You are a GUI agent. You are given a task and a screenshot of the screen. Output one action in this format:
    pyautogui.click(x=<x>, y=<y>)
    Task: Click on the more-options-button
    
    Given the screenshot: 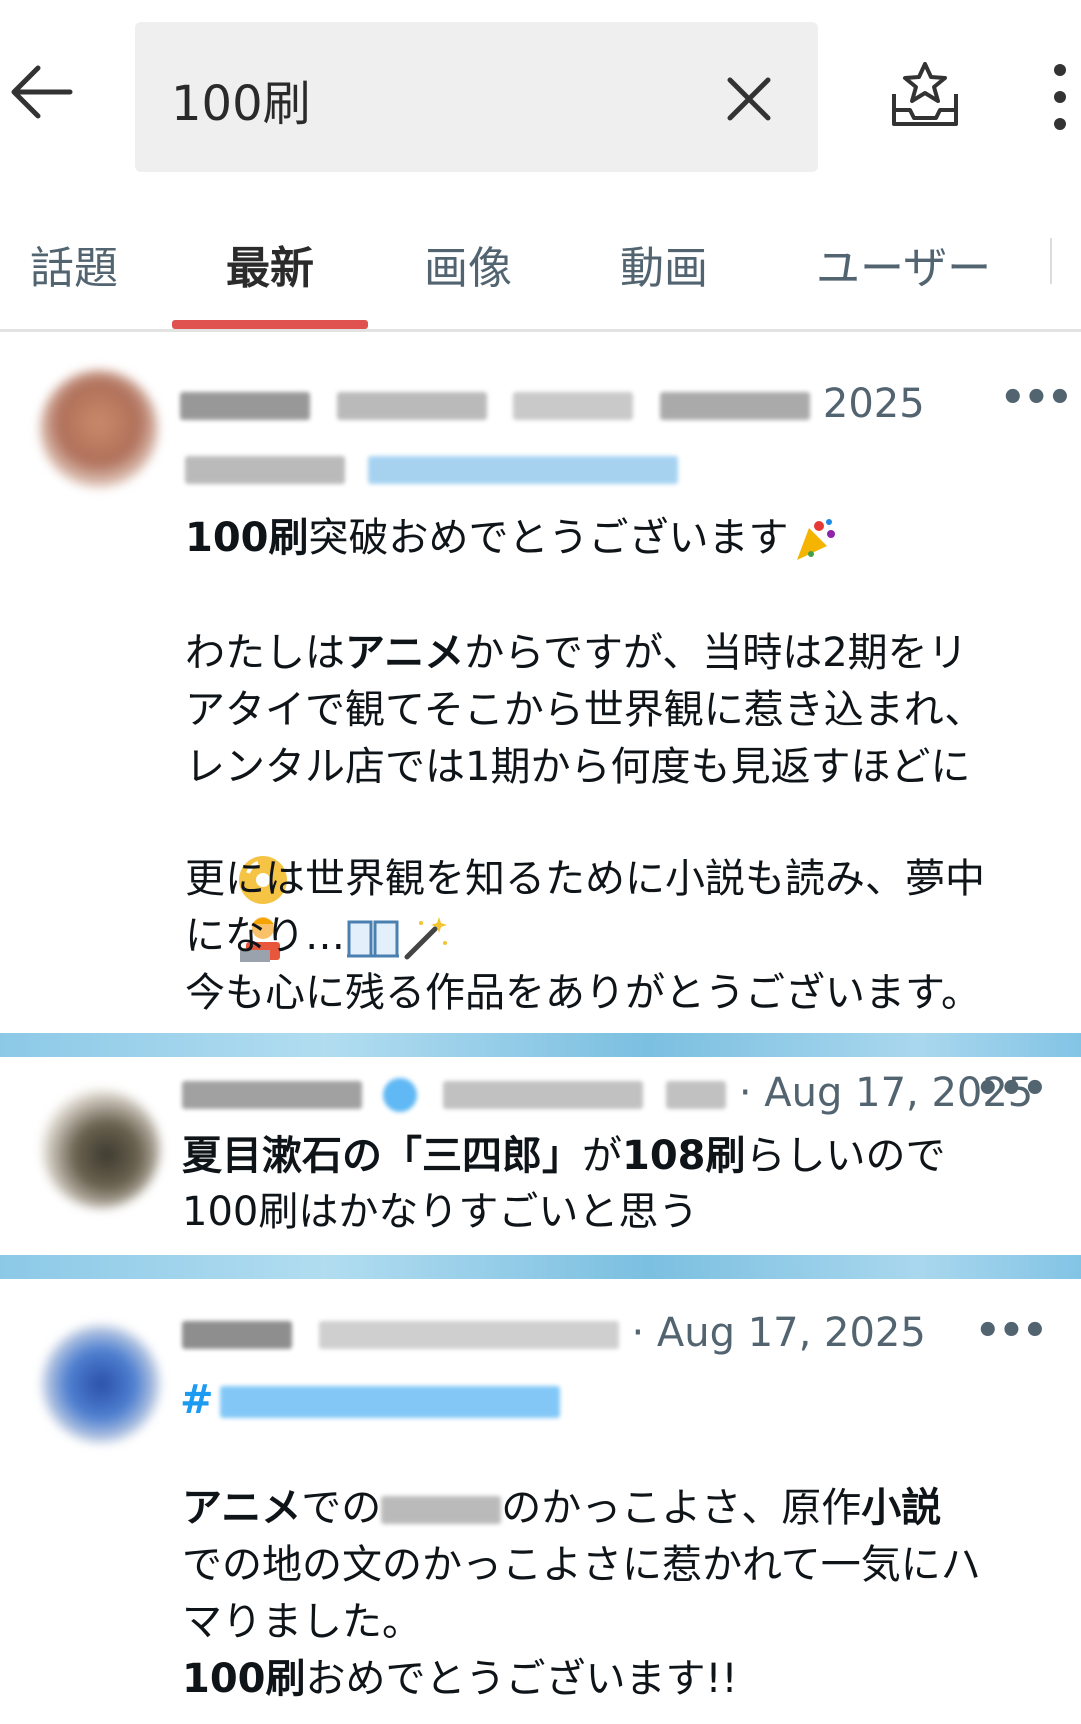 What is the action you would take?
    pyautogui.click(x=1060, y=97)
    